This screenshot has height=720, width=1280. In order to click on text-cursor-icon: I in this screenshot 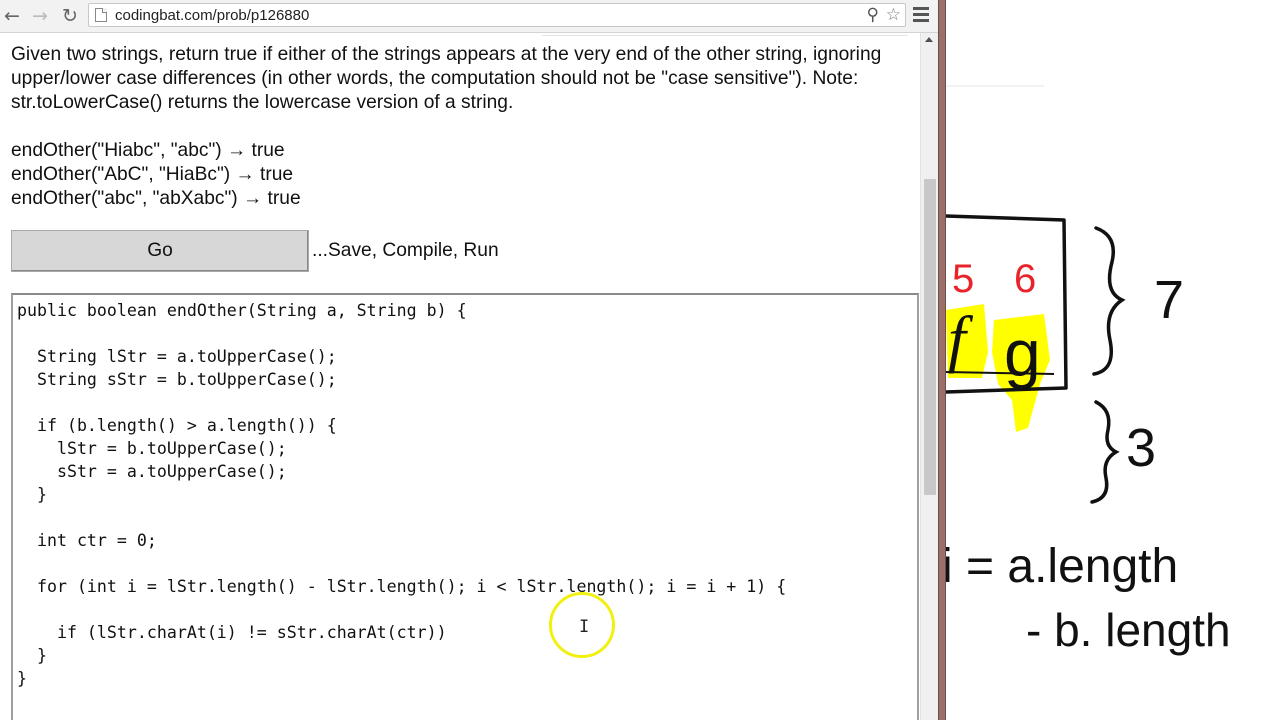, I will do `click(584, 627)`.